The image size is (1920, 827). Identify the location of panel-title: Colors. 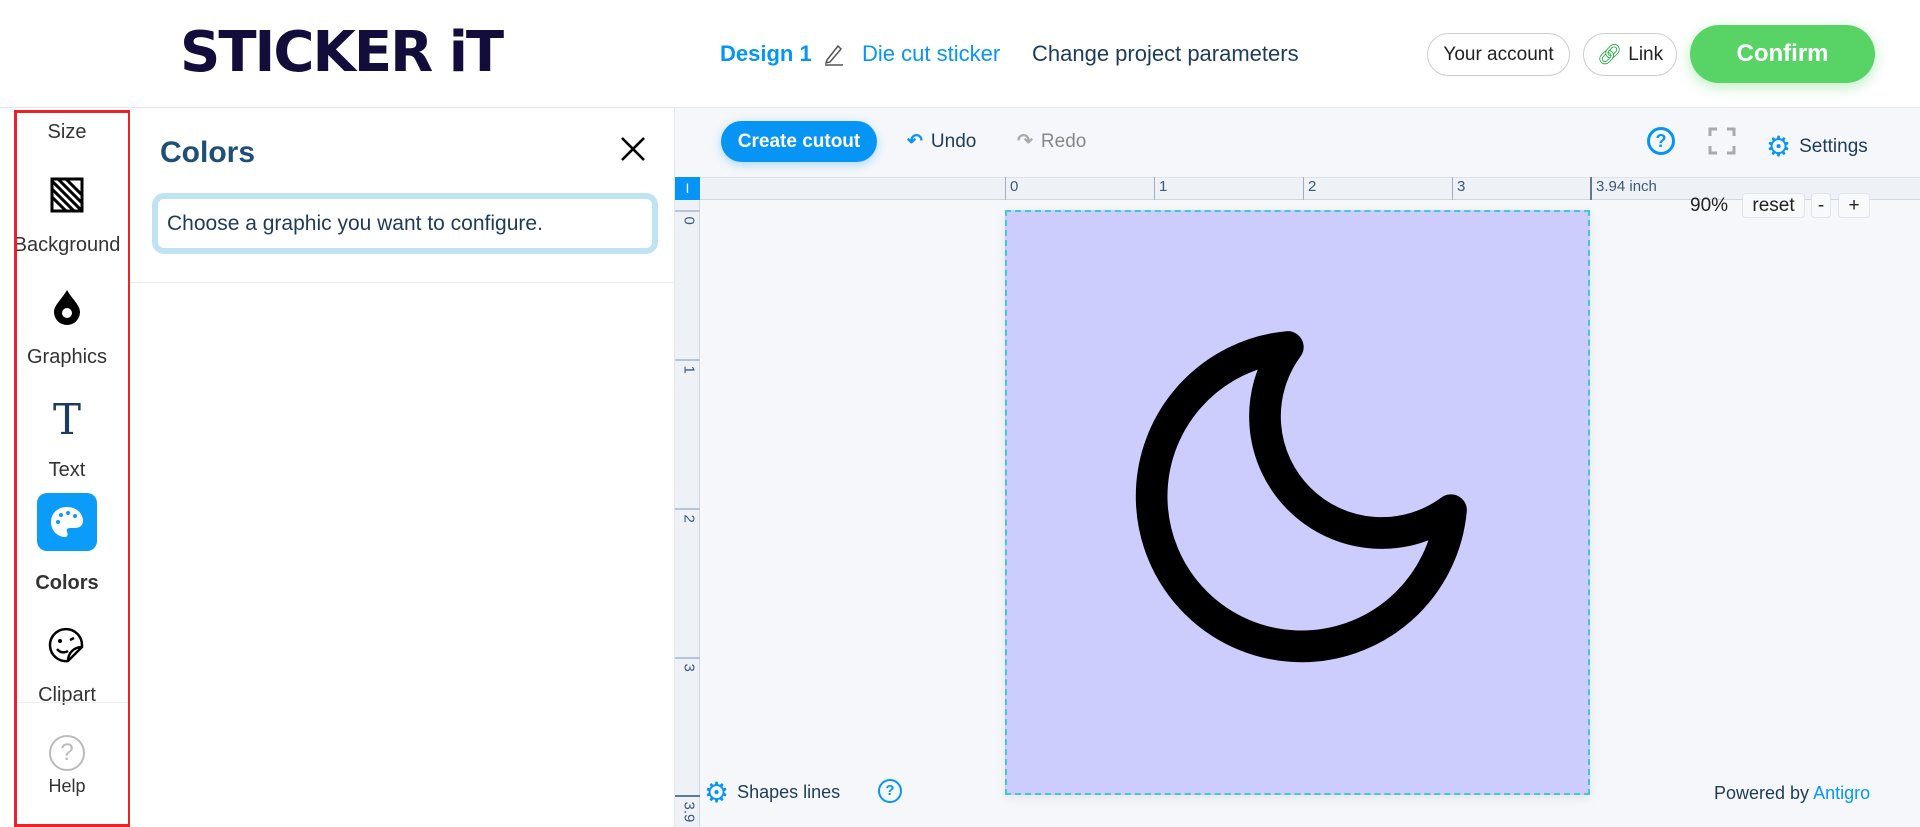
(208, 152).